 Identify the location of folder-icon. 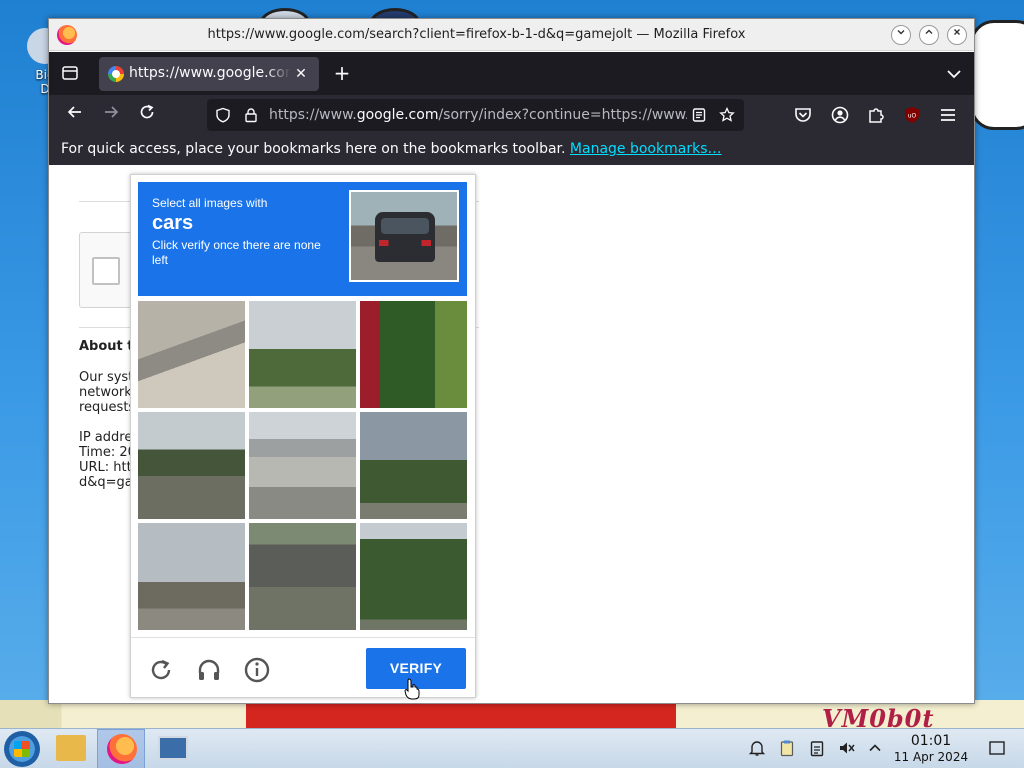
(71, 748).